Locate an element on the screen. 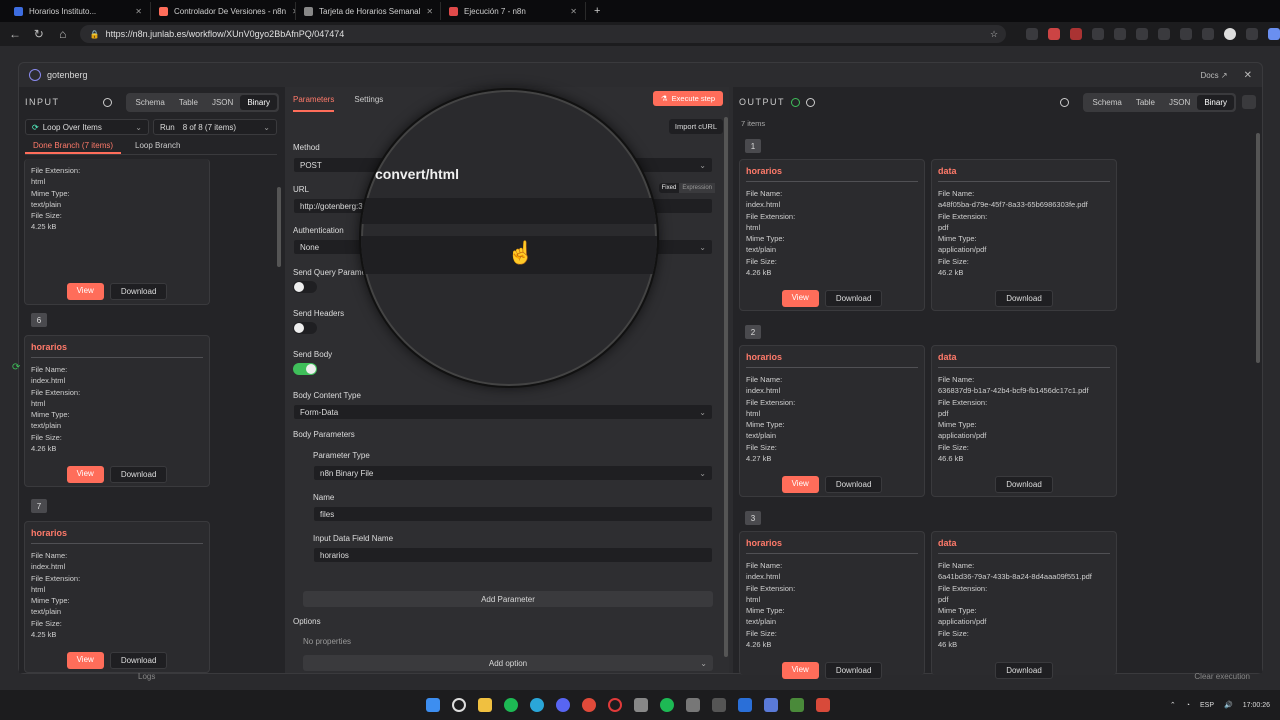  mode-fixed: Fixed is located at coordinates (669, 188).